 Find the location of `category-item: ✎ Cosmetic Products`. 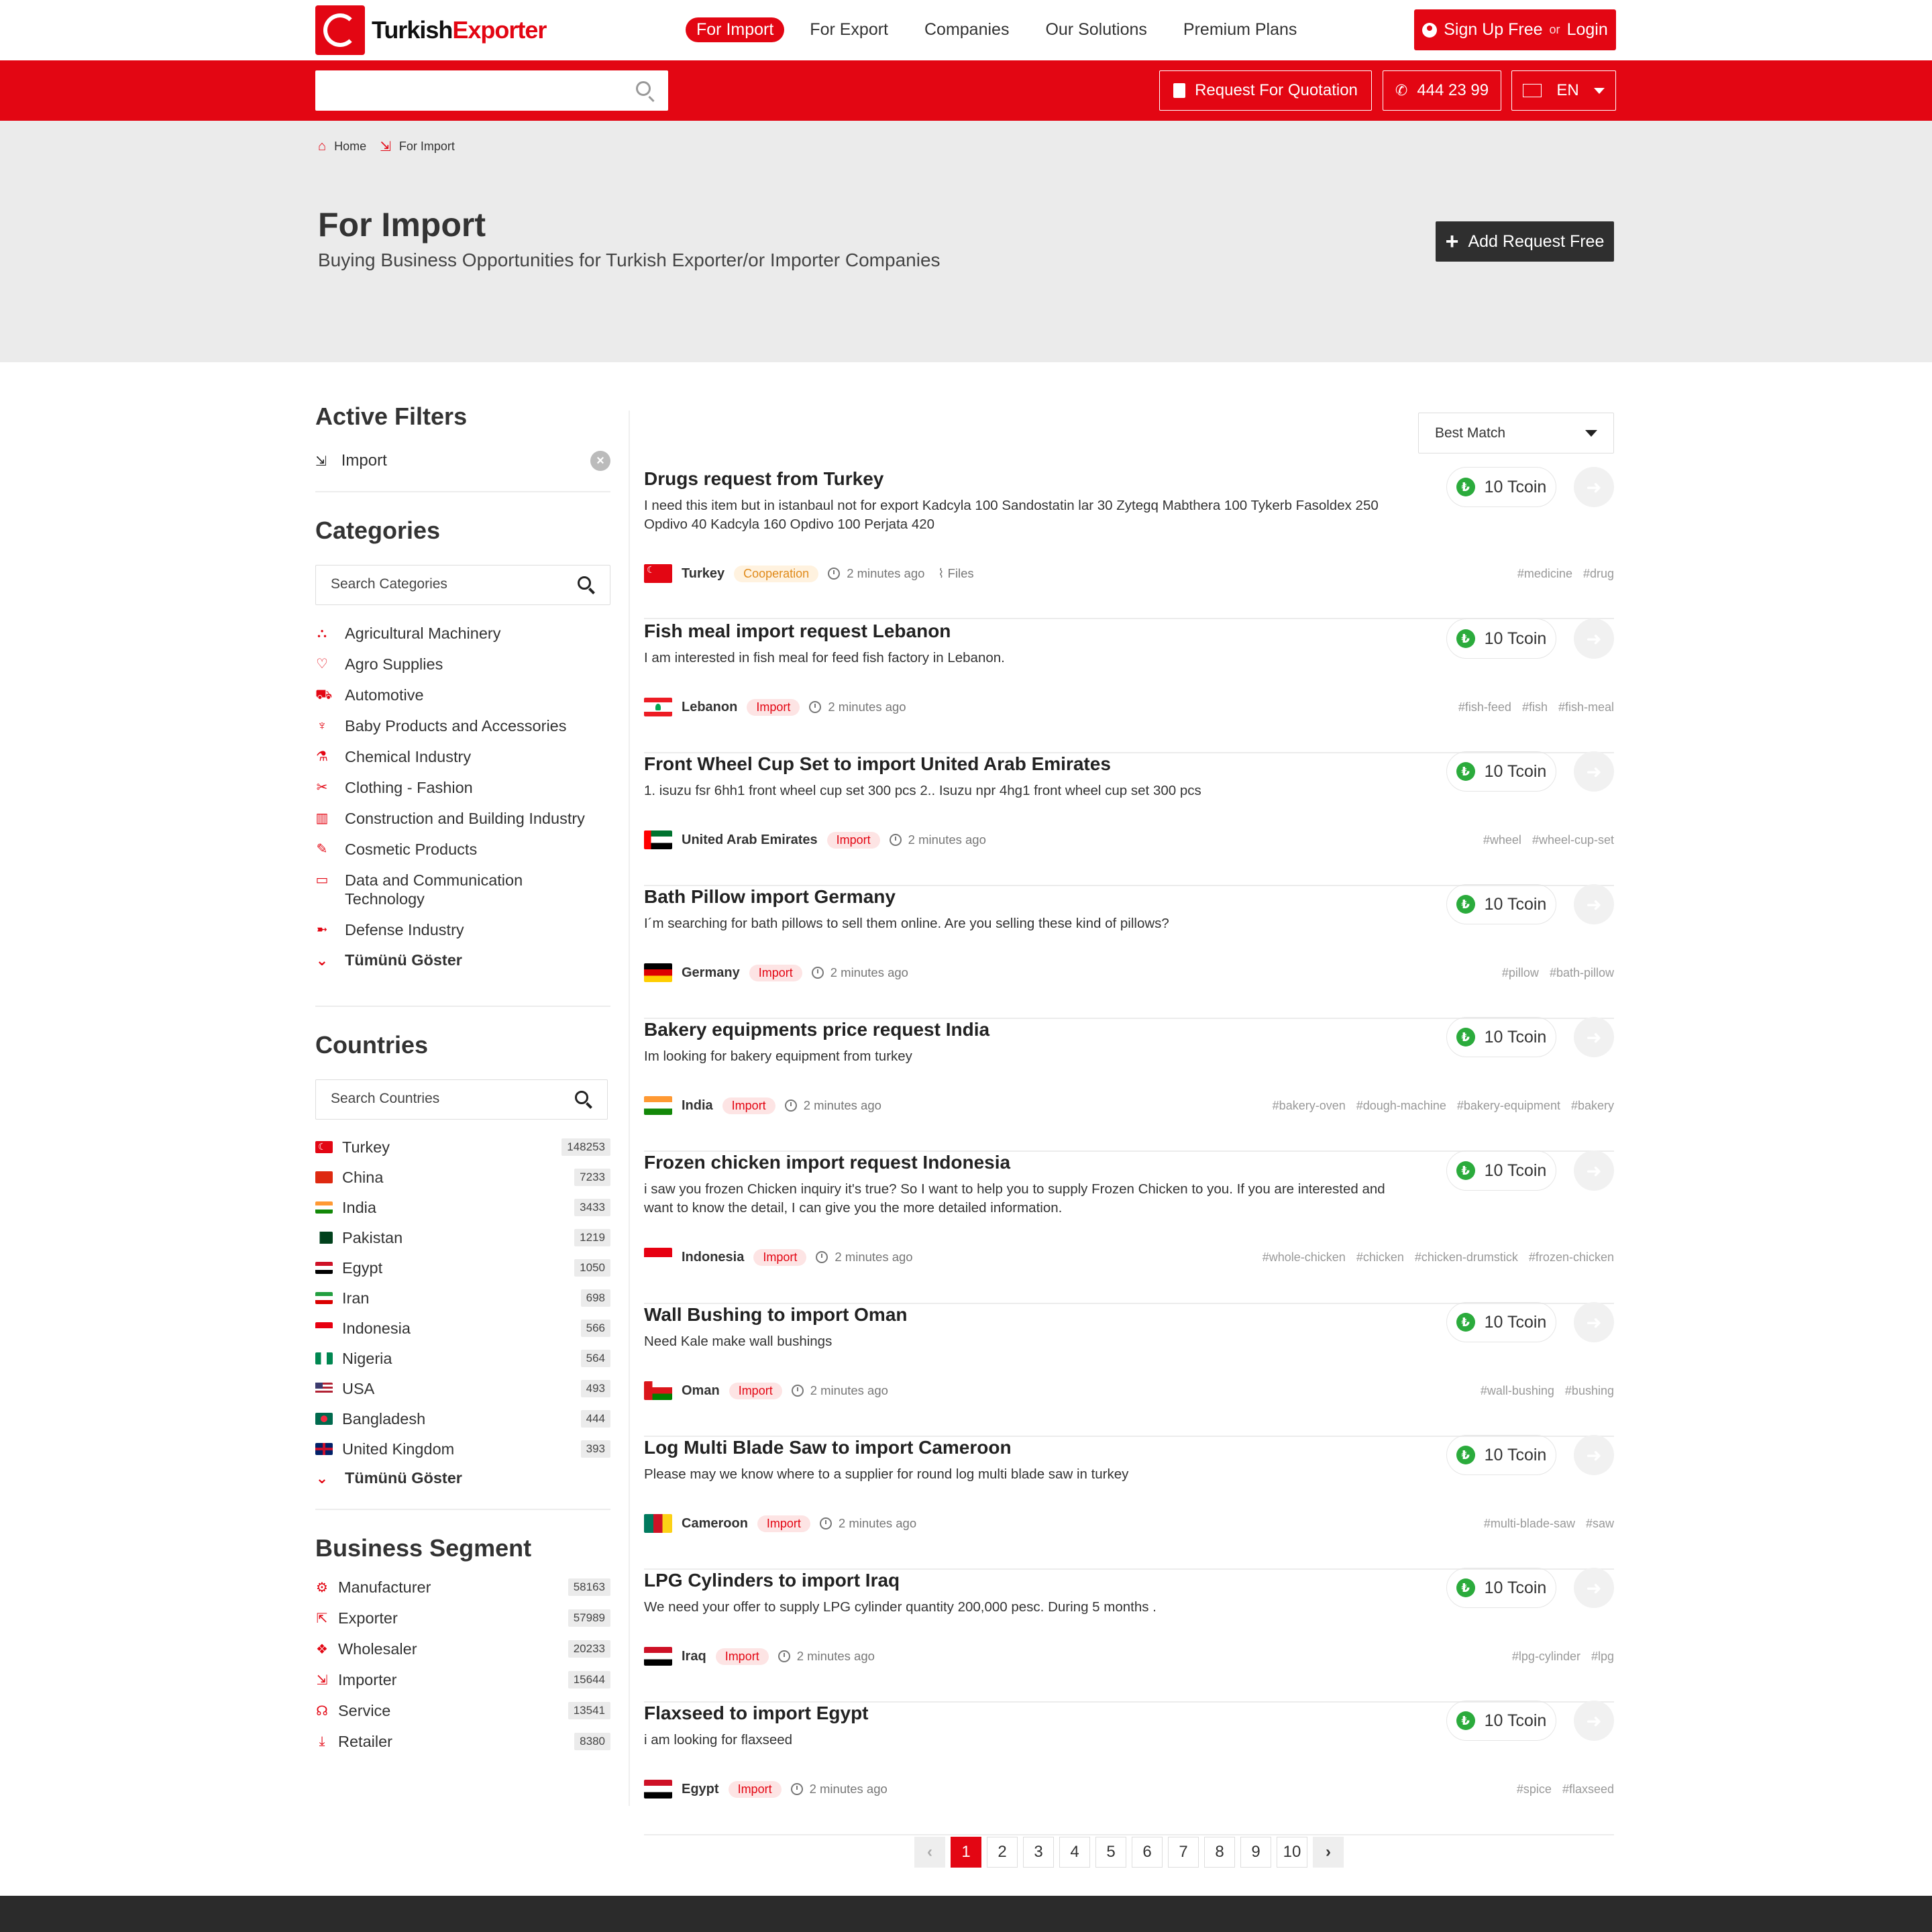

category-item: ✎ Cosmetic Products is located at coordinates (462, 849).